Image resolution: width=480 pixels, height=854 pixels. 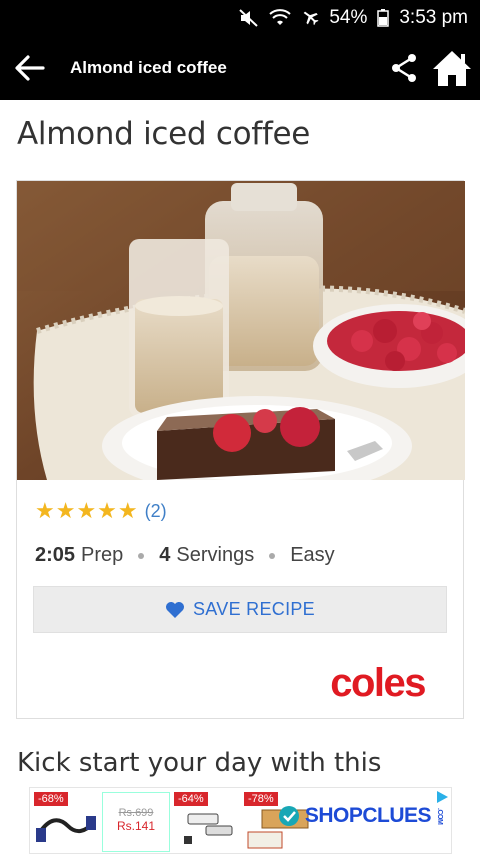 What do you see at coordinates (378, 683) in the screenshot?
I see `coles-logo: coles` at bounding box center [378, 683].